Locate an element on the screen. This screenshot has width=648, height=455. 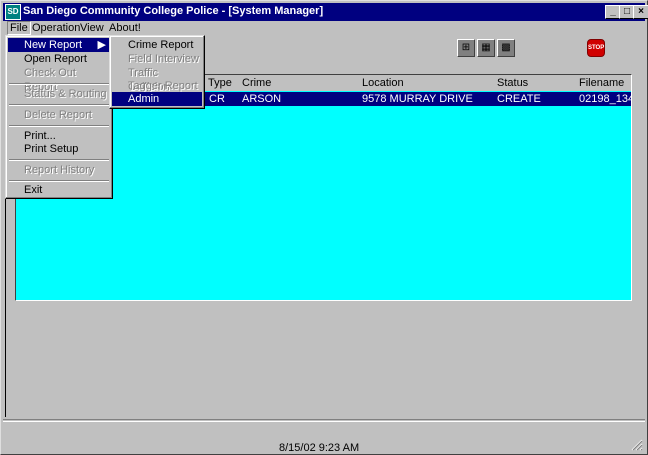
resize-grip-icon is located at coordinates (637, 445).